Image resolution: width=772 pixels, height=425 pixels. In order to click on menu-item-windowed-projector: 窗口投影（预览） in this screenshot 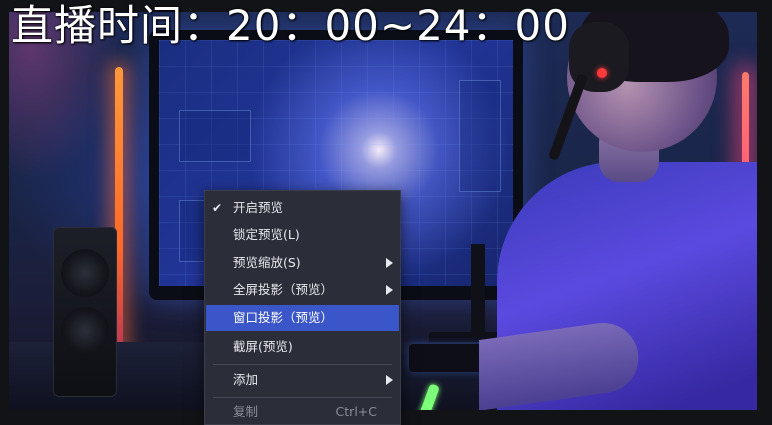, I will do `click(302, 318)`.